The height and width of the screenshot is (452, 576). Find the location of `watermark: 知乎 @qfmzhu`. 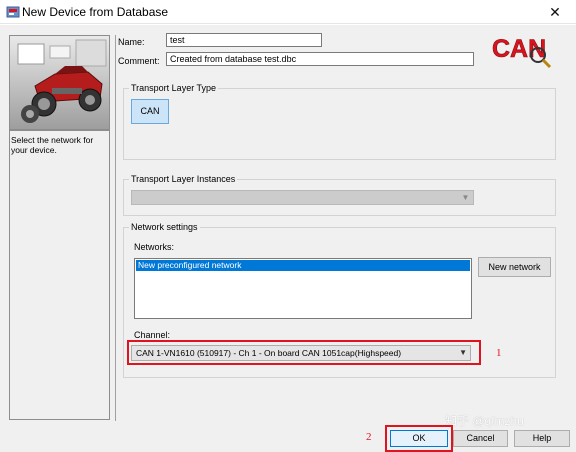

watermark: 知乎 @qfmzhu is located at coordinates (484, 421).